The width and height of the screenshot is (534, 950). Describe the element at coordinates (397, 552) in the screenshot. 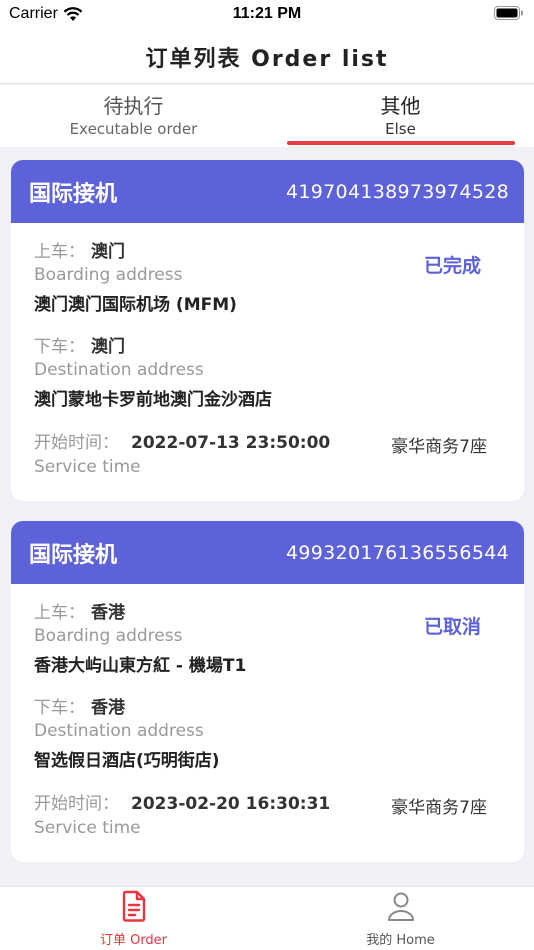

I see `order-number: 499320176136556544` at that location.